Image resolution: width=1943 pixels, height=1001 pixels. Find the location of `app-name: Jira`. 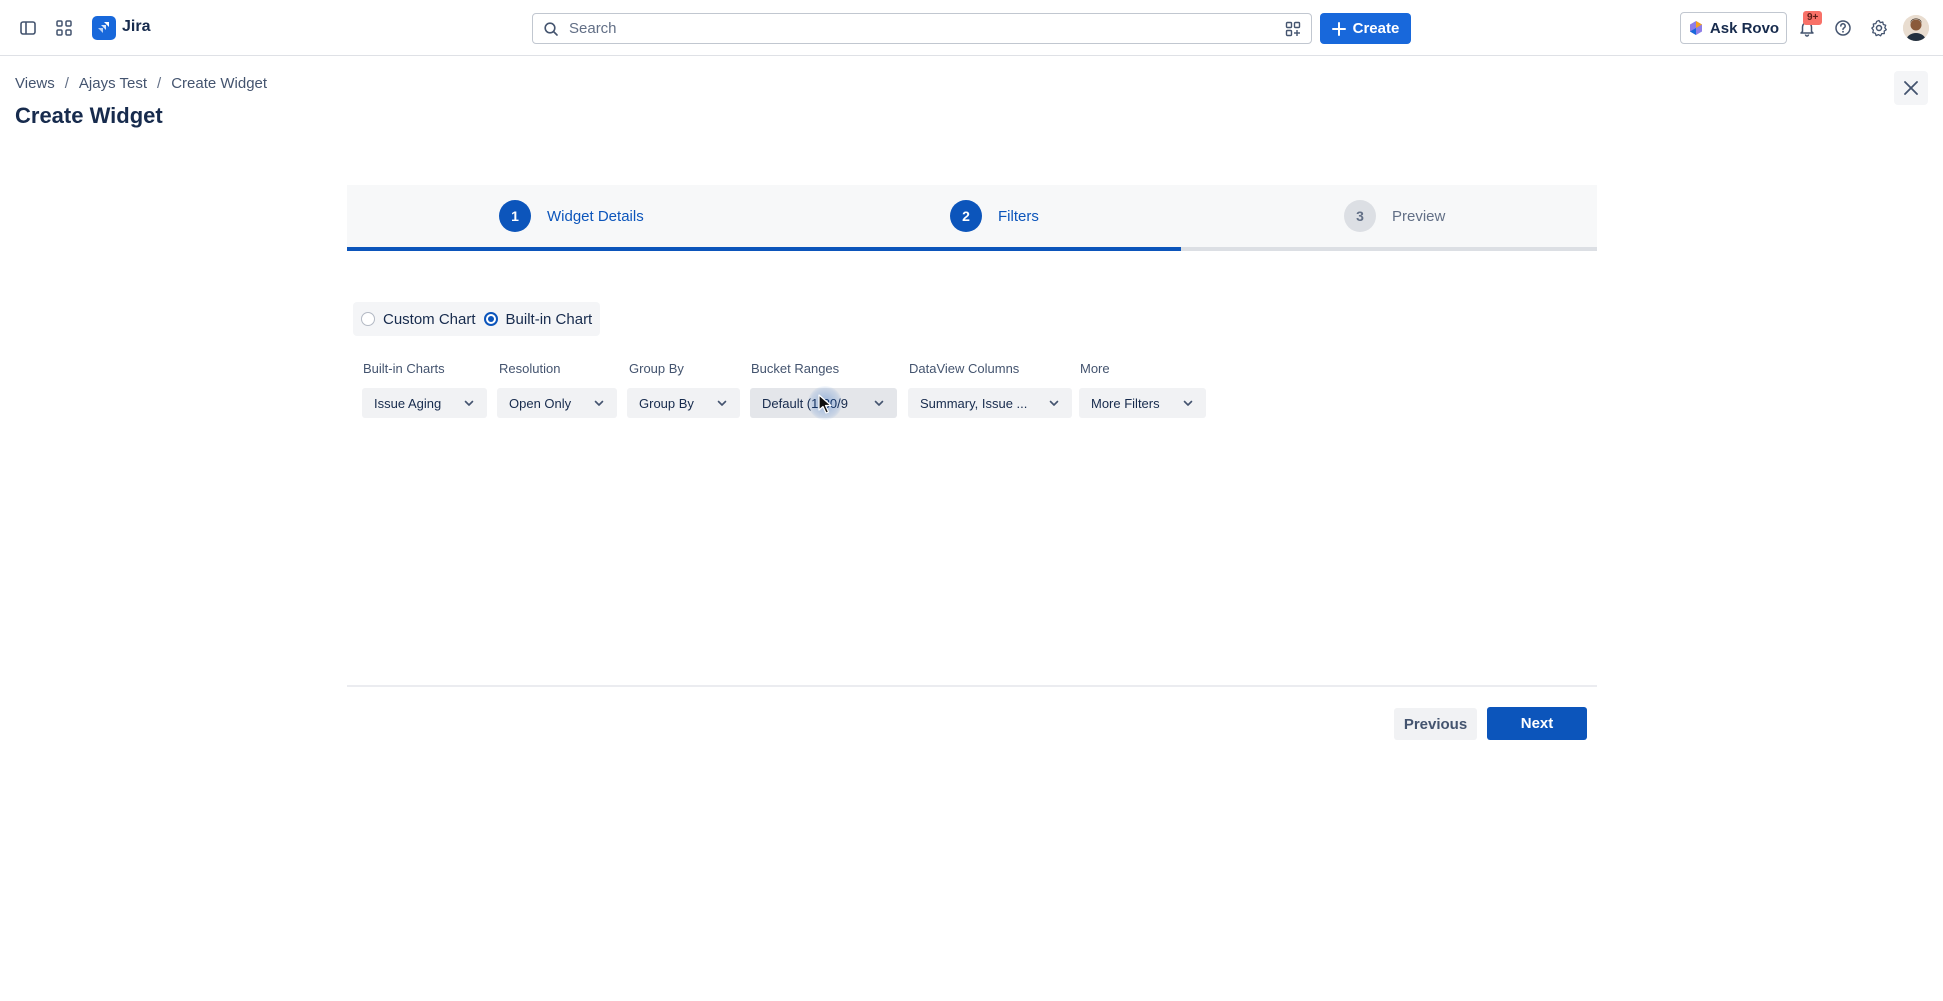

app-name: Jira is located at coordinates (136, 27).